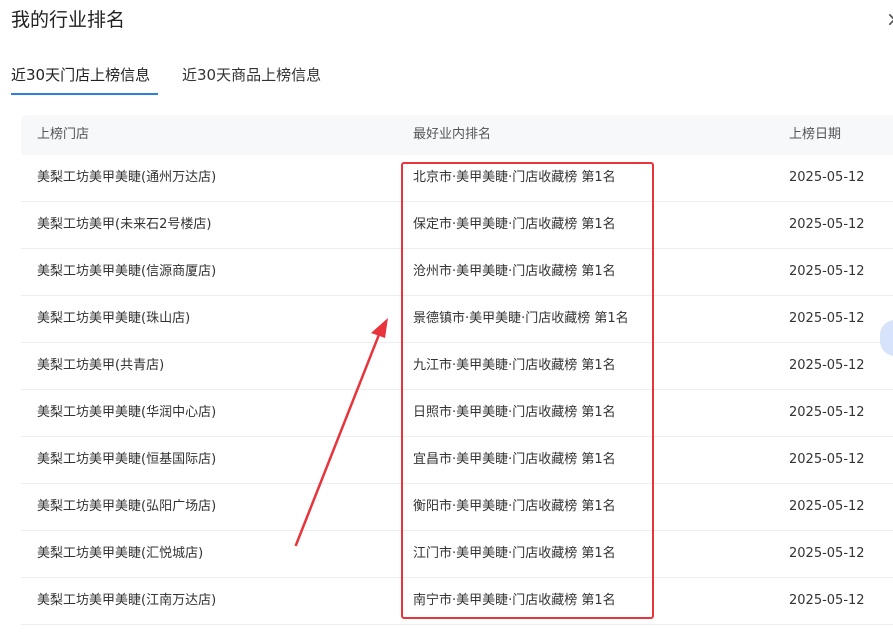  I want to click on best-rank-cell: 衡阳市·美甲美睫·门店收藏榜 第1名, so click(514, 506).